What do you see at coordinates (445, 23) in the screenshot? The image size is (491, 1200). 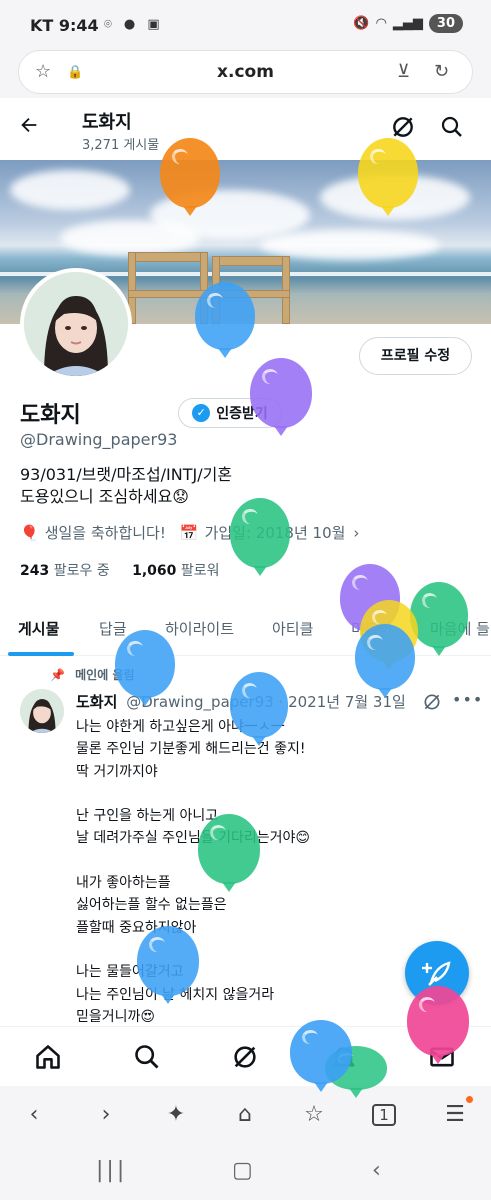 I see `battery-indicator: 30` at bounding box center [445, 23].